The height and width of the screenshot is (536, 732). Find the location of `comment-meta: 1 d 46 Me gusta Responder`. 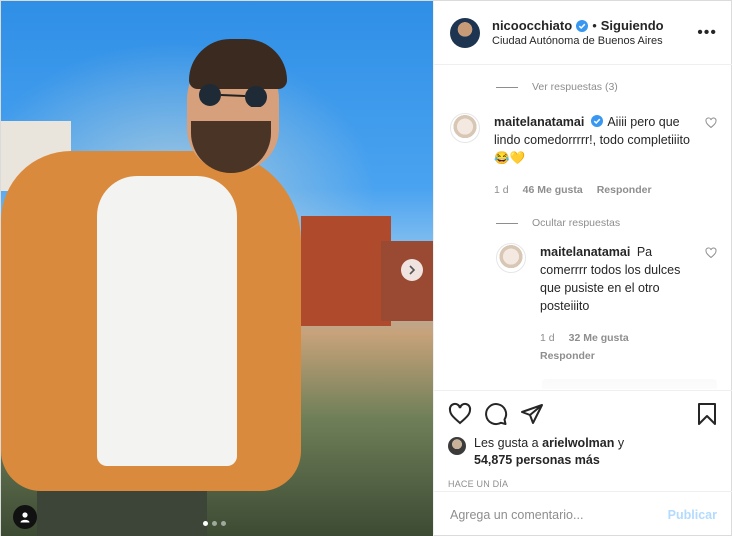

comment-meta: 1 d 46 Me gusta Responder is located at coordinates (595, 190).